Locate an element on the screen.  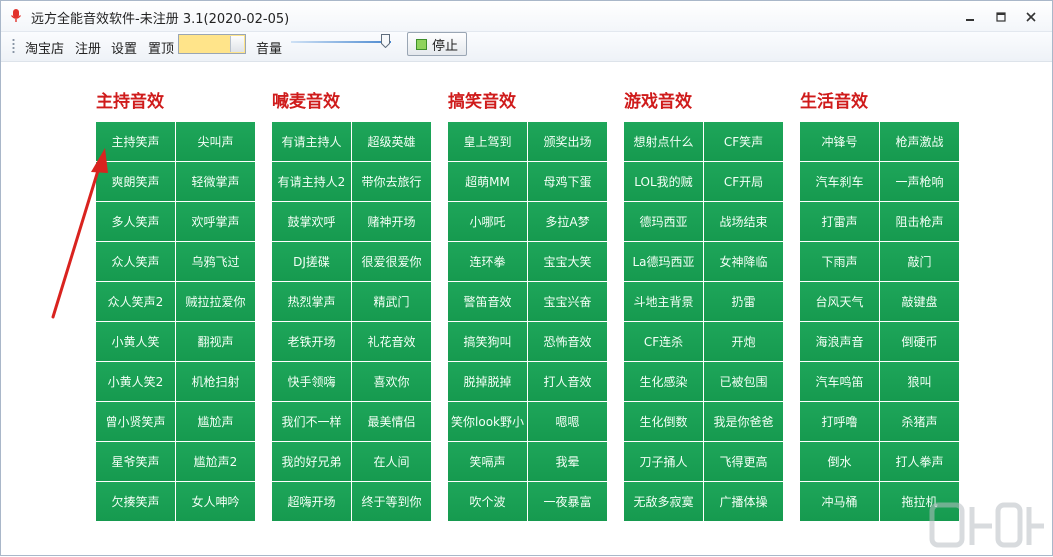
sound-button: 机枪扫射 is located at coordinates (215, 381).